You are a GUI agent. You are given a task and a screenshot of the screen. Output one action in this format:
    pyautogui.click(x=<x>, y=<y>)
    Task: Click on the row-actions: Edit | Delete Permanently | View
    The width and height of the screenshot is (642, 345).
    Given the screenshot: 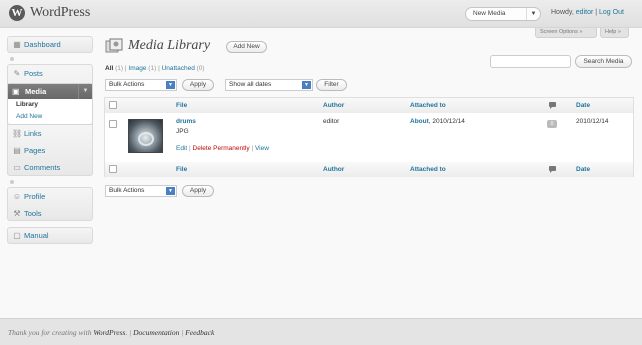 What is the action you would take?
    pyautogui.click(x=222, y=148)
    